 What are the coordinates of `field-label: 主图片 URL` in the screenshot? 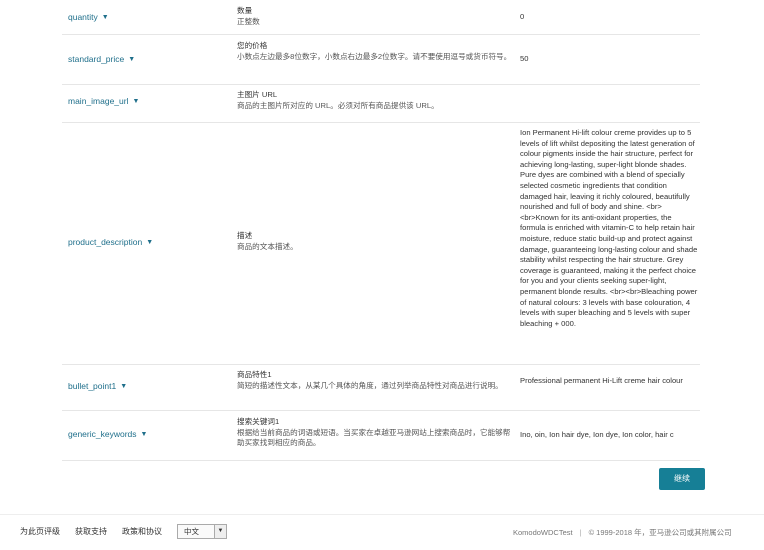 It's located at (257, 94).